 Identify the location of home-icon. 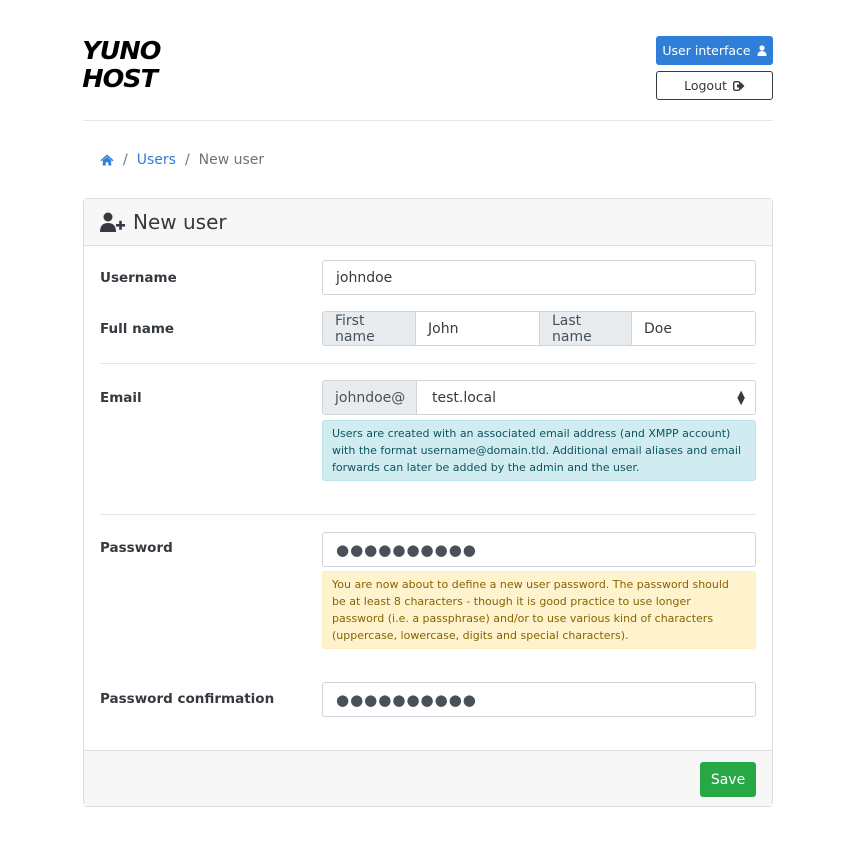
(107, 160).